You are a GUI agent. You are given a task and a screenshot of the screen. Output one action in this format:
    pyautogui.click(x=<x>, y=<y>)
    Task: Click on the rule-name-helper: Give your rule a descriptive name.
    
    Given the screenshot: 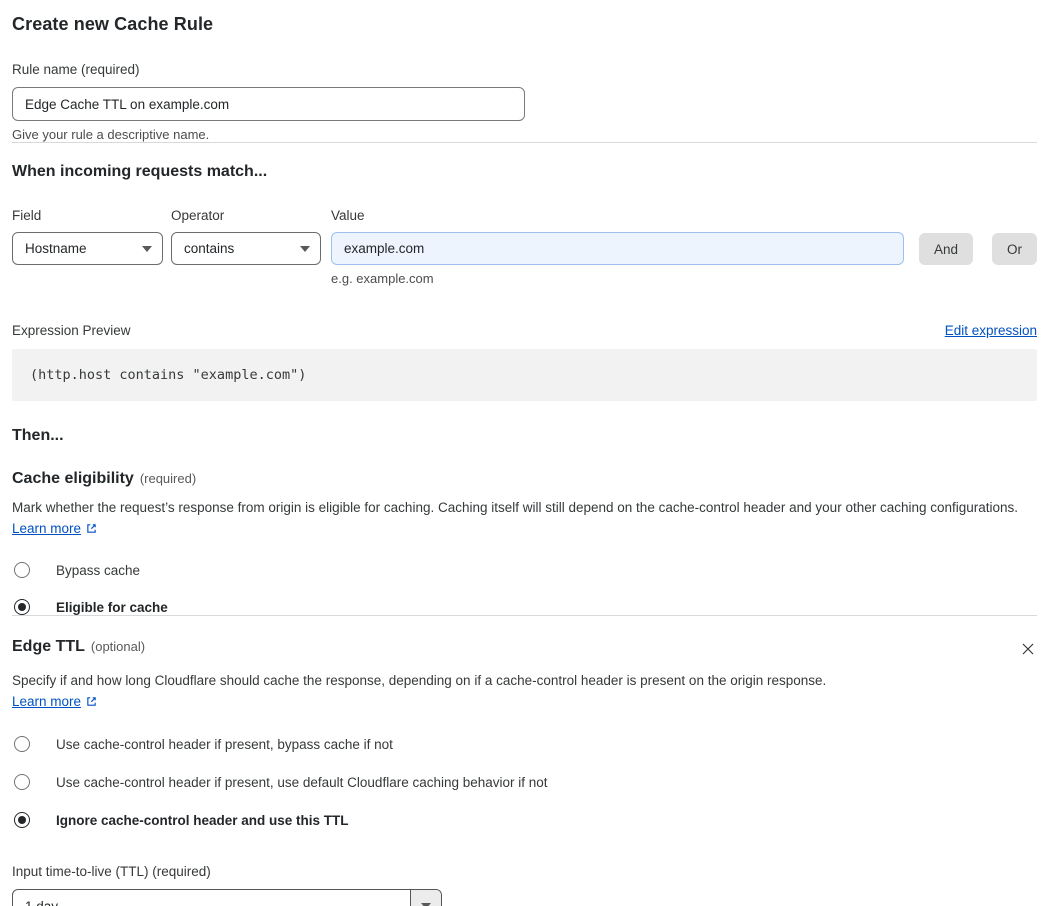 What is the action you would take?
    pyautogui.click(x=111, y=134)
    